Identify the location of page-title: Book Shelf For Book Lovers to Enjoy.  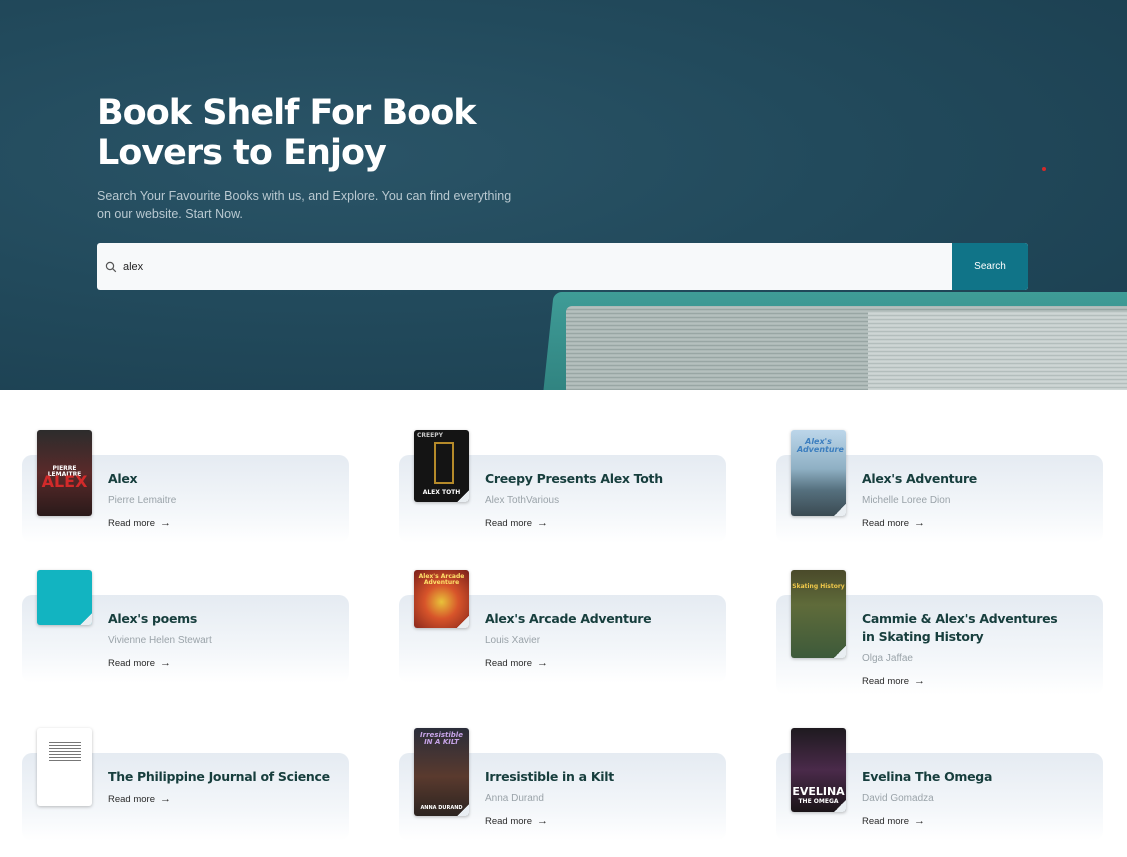
(287, 133).